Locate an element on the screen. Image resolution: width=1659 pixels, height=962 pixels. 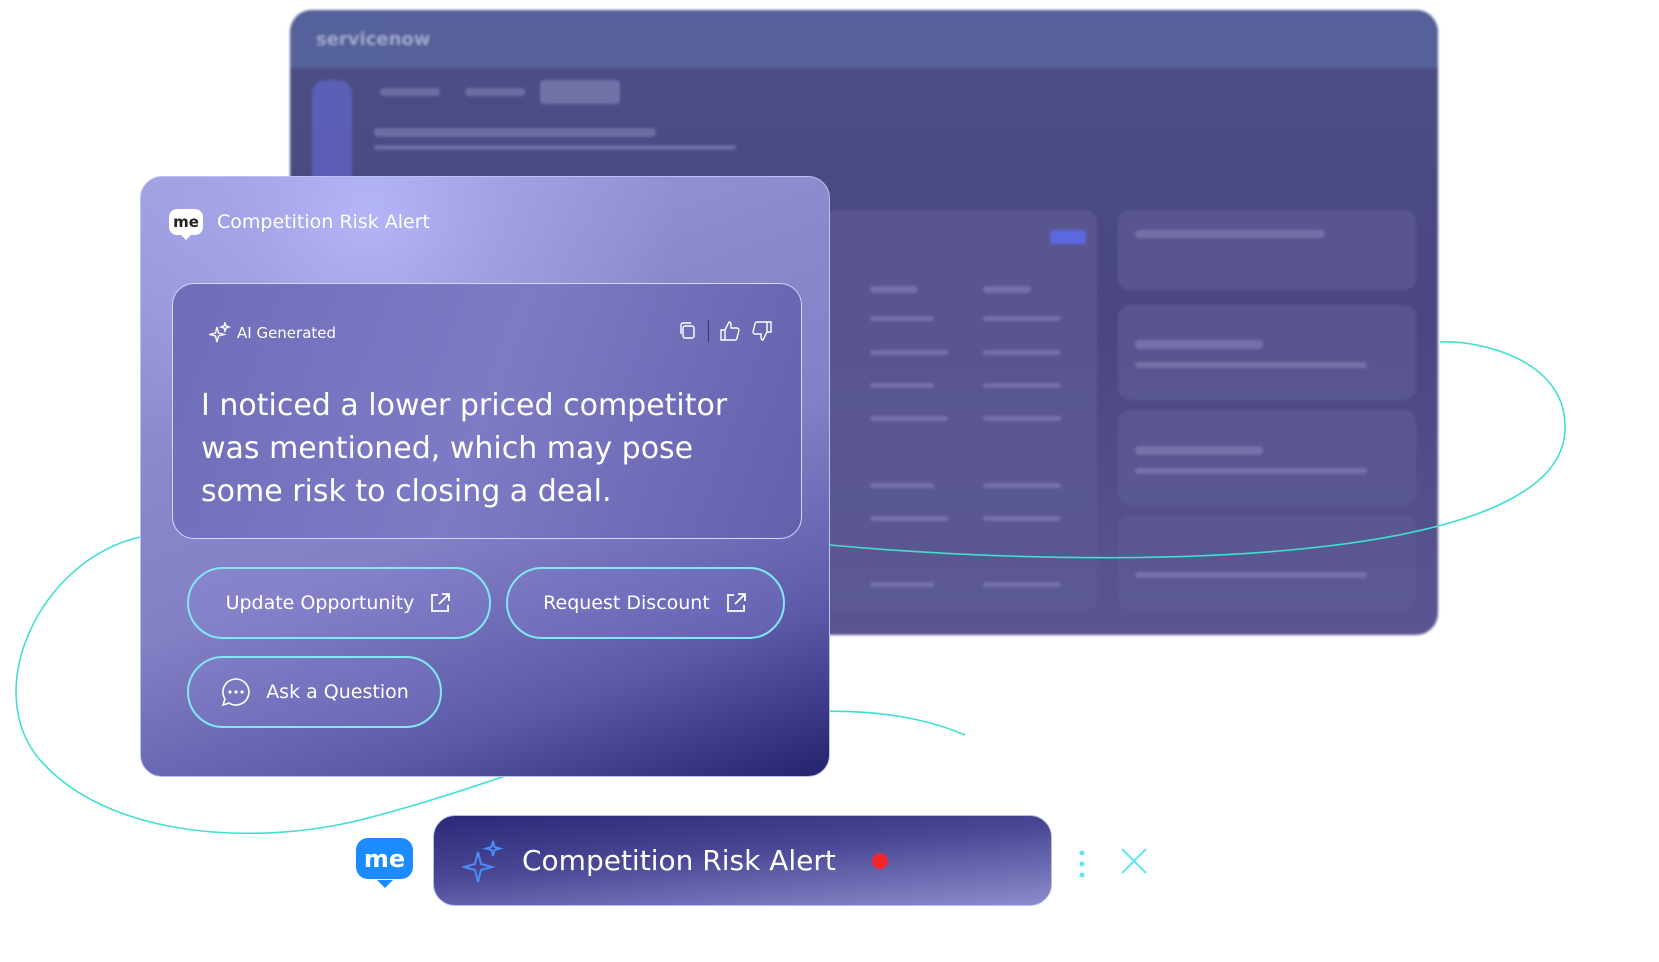
request-discount-button: Request Discount is located at coordinates (645, 603).